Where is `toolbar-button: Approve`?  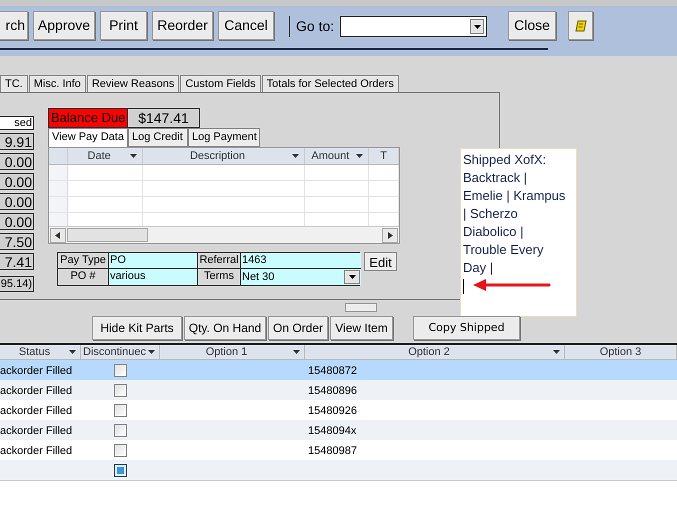
toolbar-button: Approve is located at coordinates (64, 25).